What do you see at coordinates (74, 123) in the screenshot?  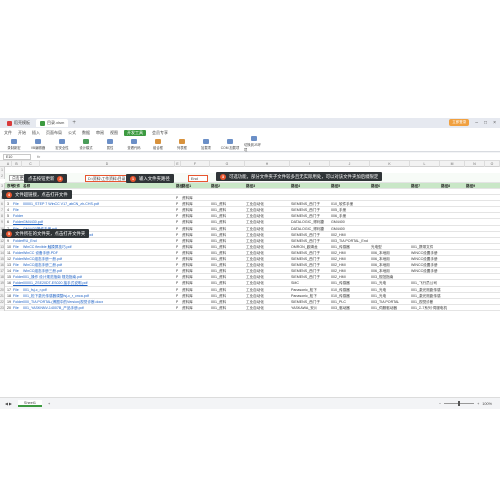 I see `new-tab-icon: +` at bounding box center [74, 123].